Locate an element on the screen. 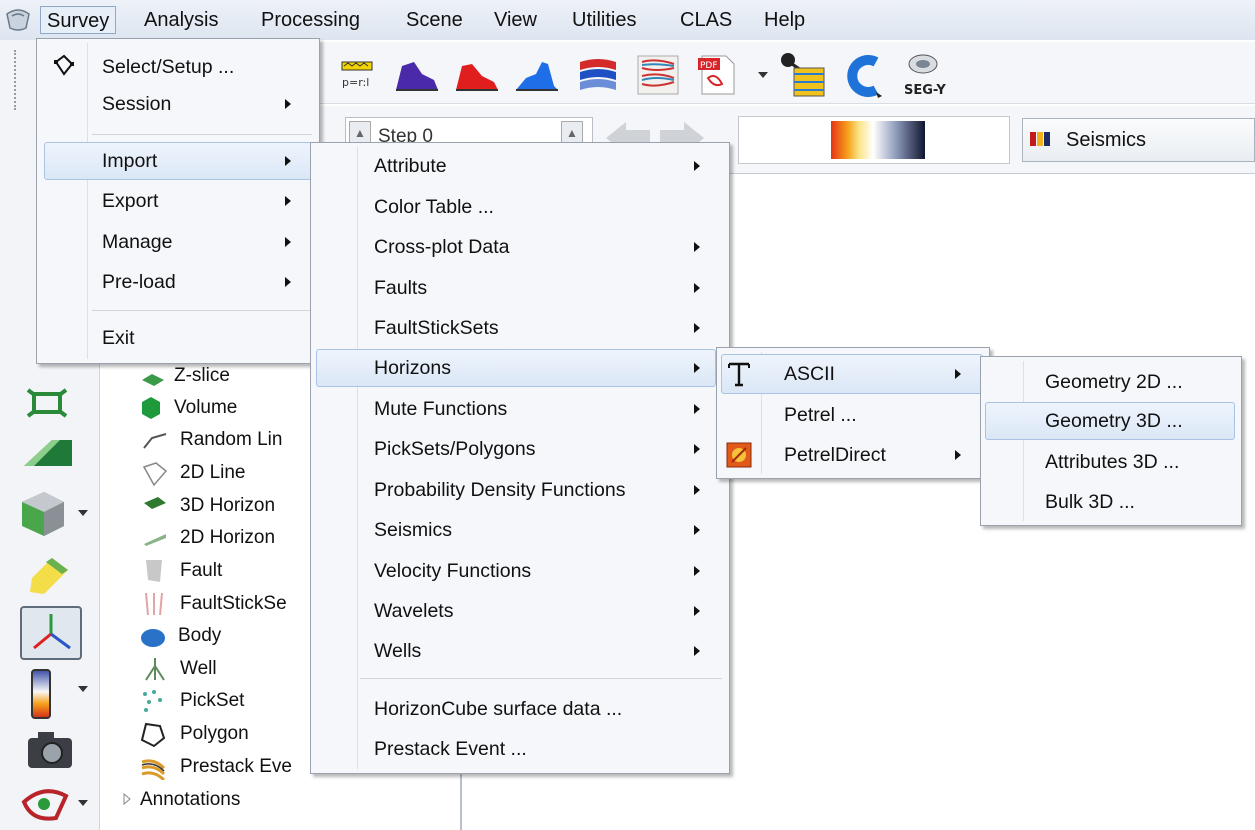 This screenshot has height=830, width=1255. tree-item-volume: Volume is located at coordinates (205, 408).